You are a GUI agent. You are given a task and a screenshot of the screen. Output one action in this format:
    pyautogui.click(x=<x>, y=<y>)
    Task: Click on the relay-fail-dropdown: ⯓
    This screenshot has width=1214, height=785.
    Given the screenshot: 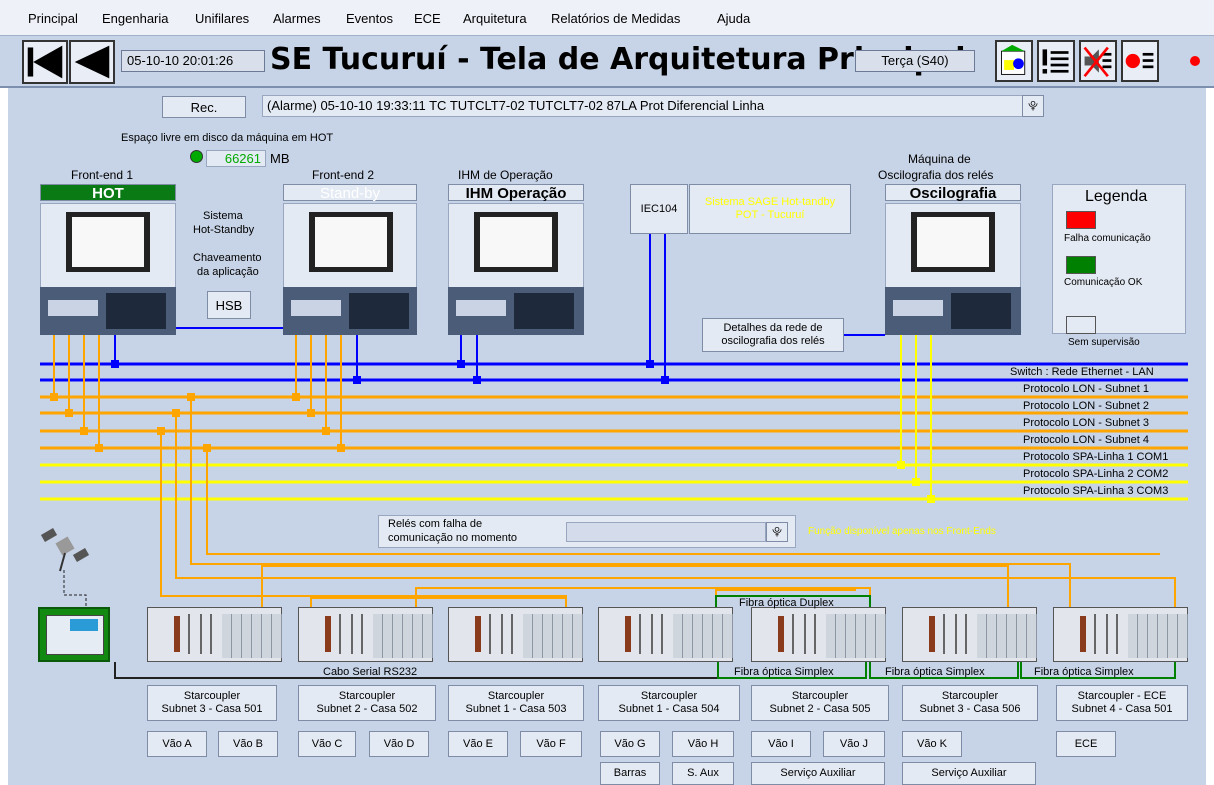 What is the action you would take?
    pyautogui.click(x=777, y=532)
    